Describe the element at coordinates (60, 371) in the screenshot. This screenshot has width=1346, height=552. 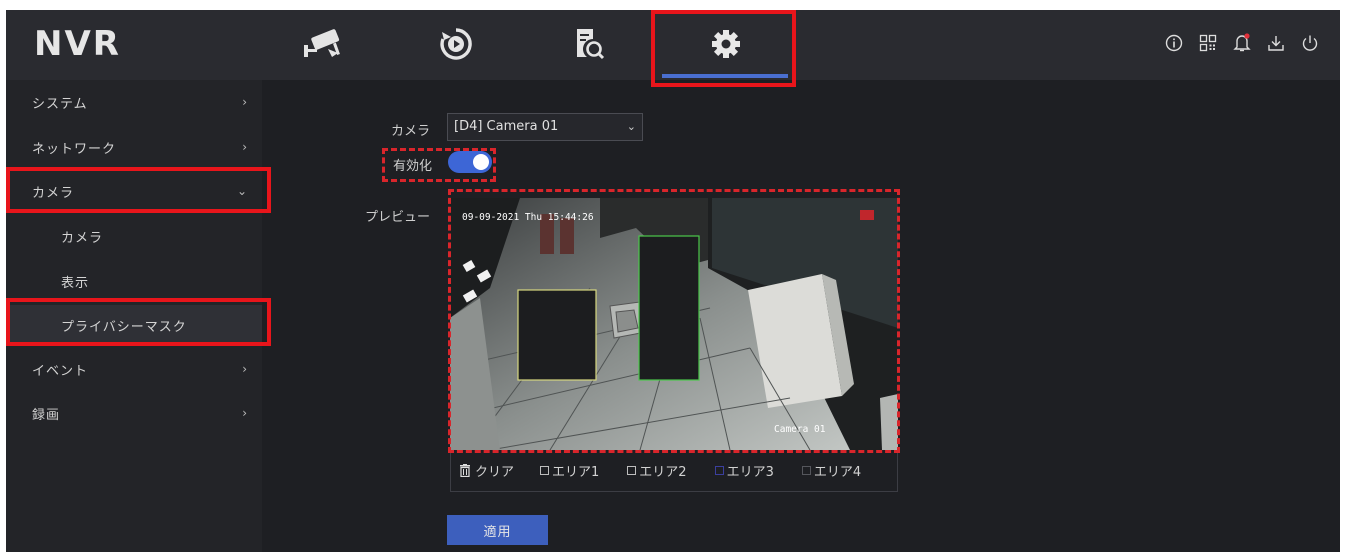
I see `sidebar-item-label: イベント` at that location.